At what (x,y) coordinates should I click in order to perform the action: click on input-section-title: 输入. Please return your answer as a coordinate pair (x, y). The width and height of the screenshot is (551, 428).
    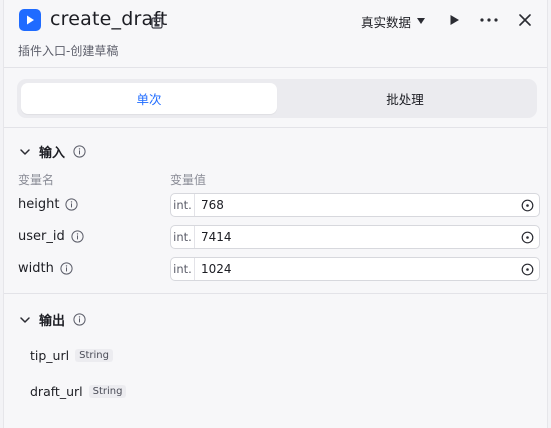
    Looking at the image, I should click on (52, 153).